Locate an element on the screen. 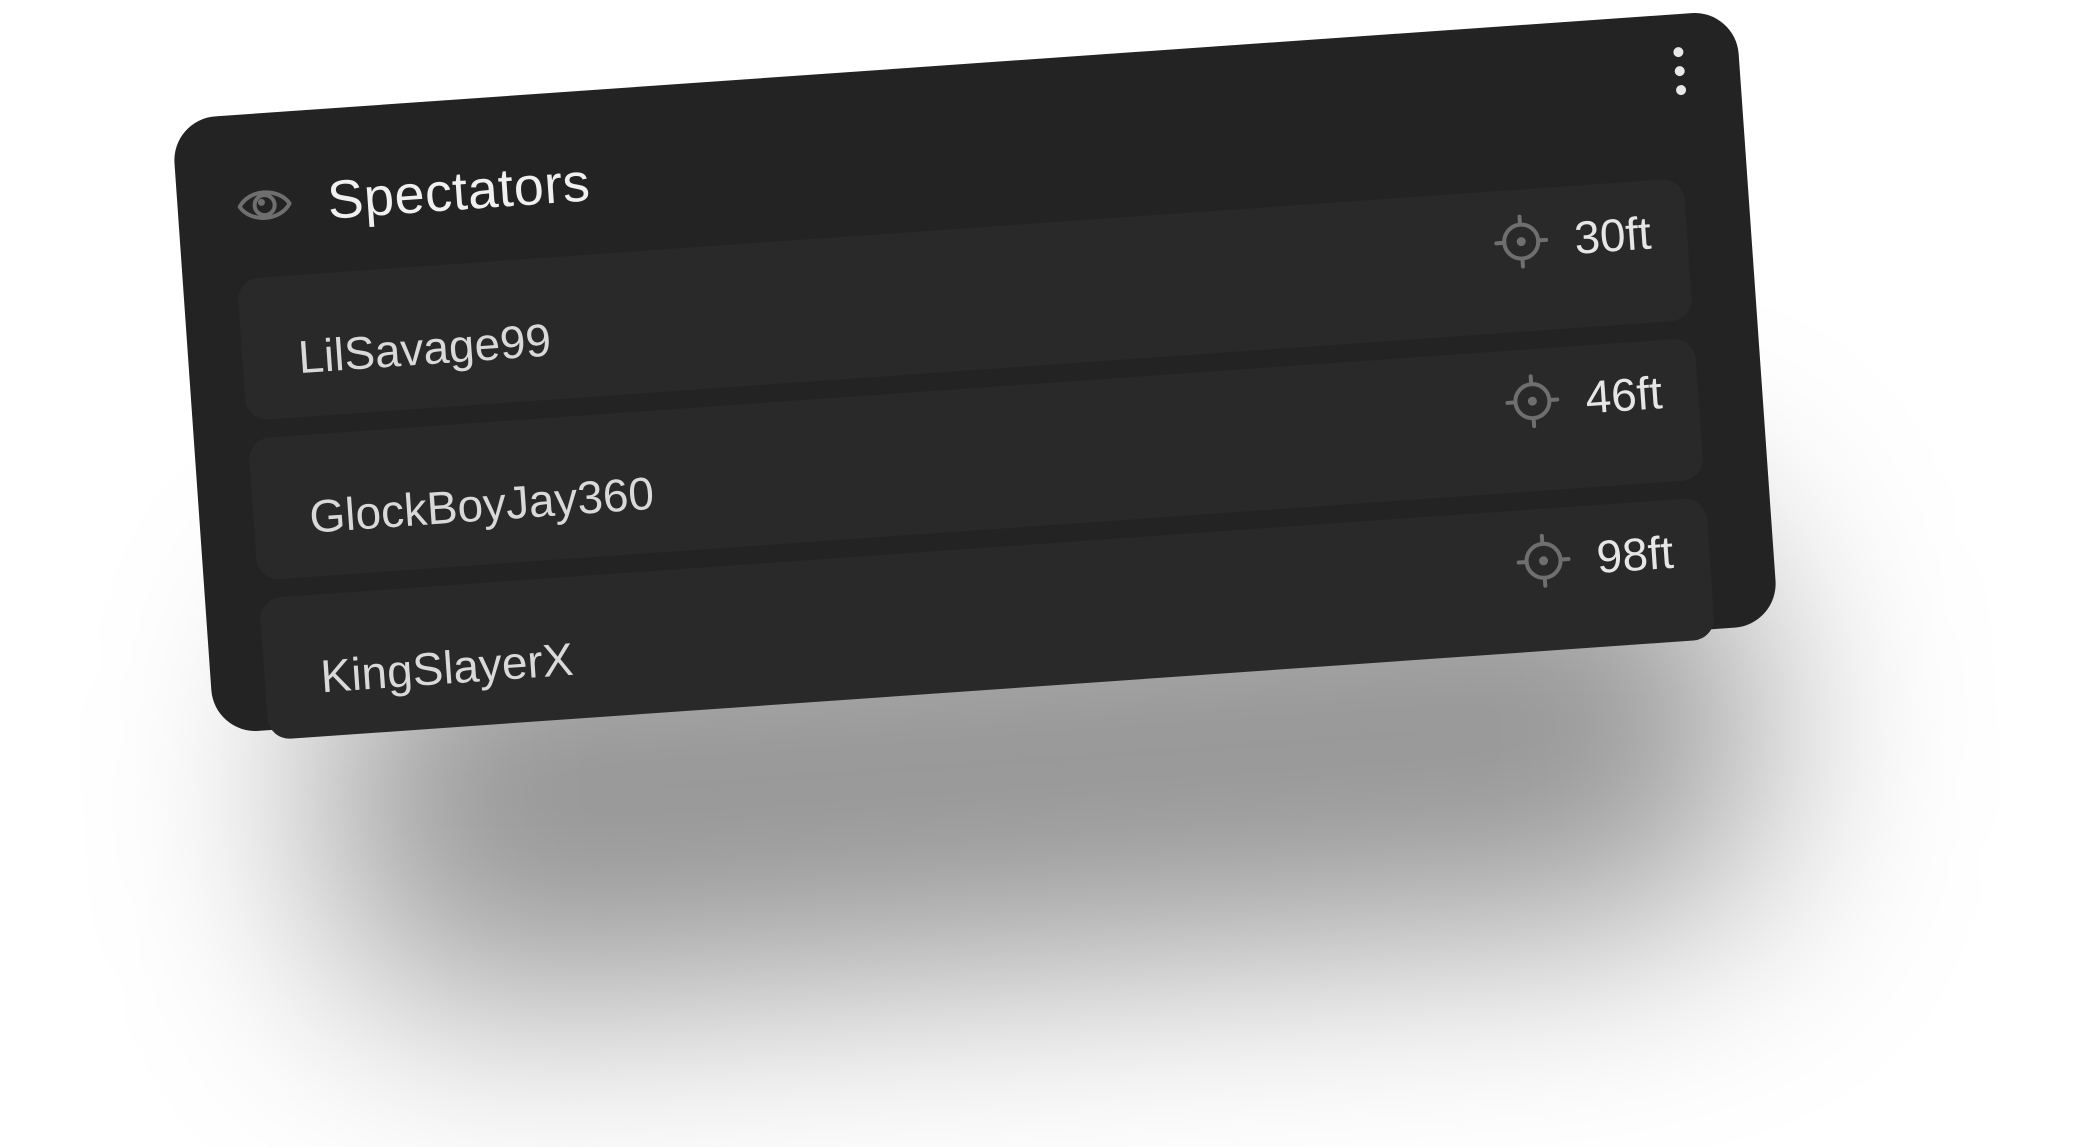 This screenshot has width=2086, height=1147. more-options-button is located at coordinates (1679, 71).